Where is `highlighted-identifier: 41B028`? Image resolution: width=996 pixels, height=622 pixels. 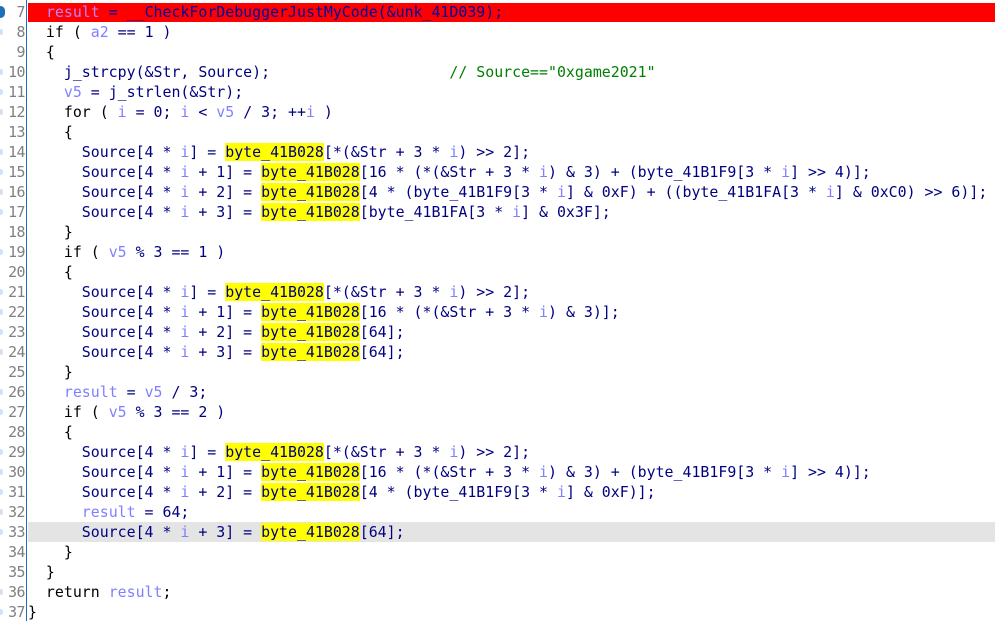
highlighted-identifier: 41B028 is located at coordinates (332, 532).